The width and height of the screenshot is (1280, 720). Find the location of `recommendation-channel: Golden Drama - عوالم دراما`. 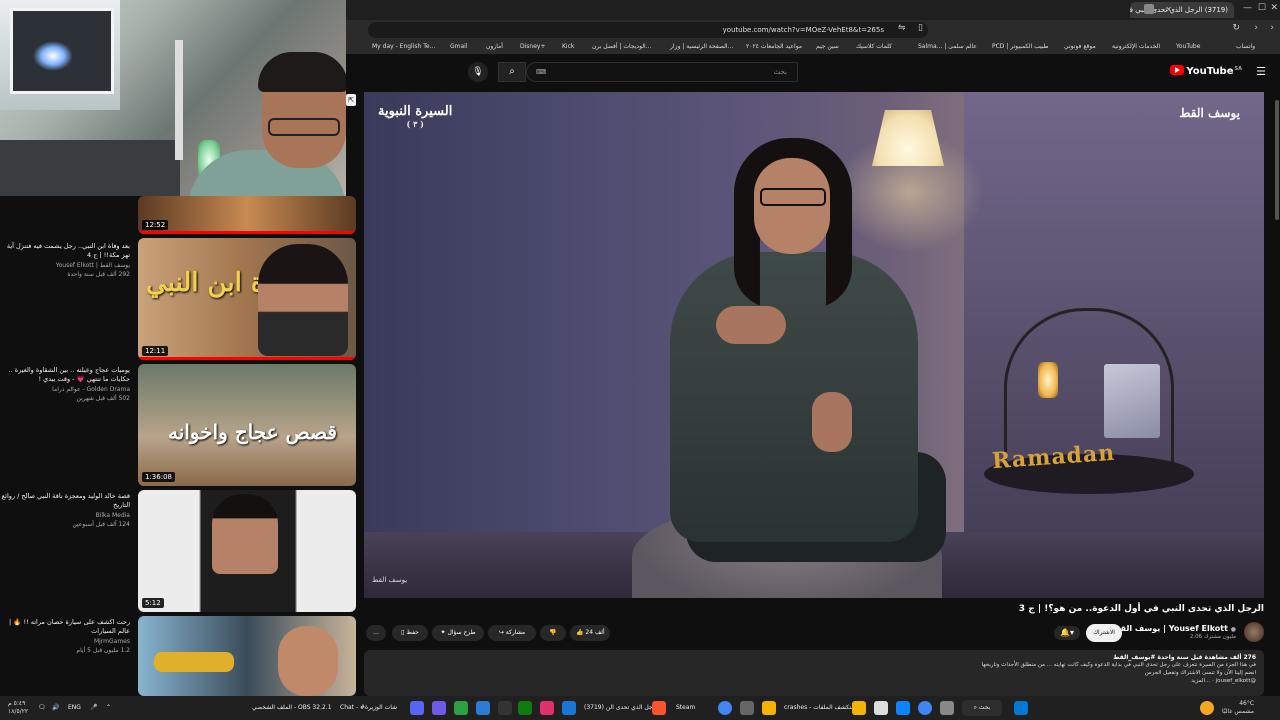

recommendation-channel: Golden Drama - عوالم دراما is located at coordinates (65, 389).